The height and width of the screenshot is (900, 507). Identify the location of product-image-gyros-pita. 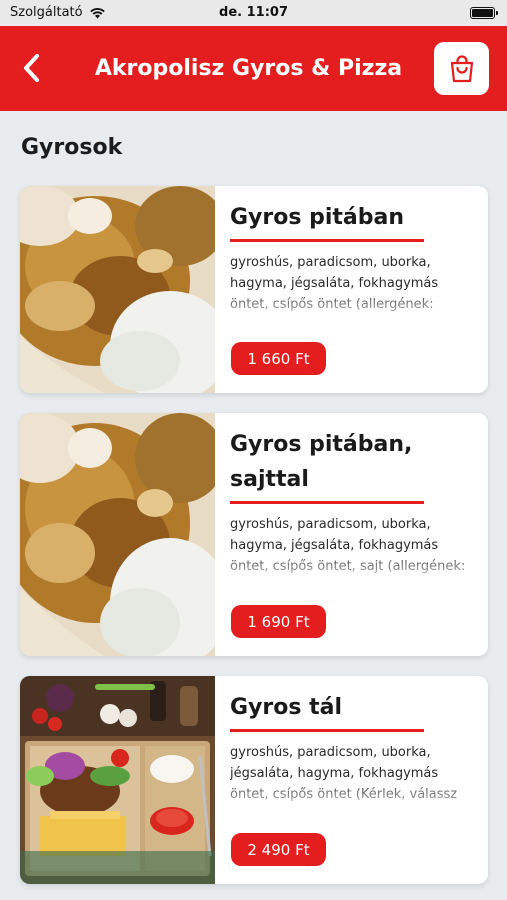
(117, 289).